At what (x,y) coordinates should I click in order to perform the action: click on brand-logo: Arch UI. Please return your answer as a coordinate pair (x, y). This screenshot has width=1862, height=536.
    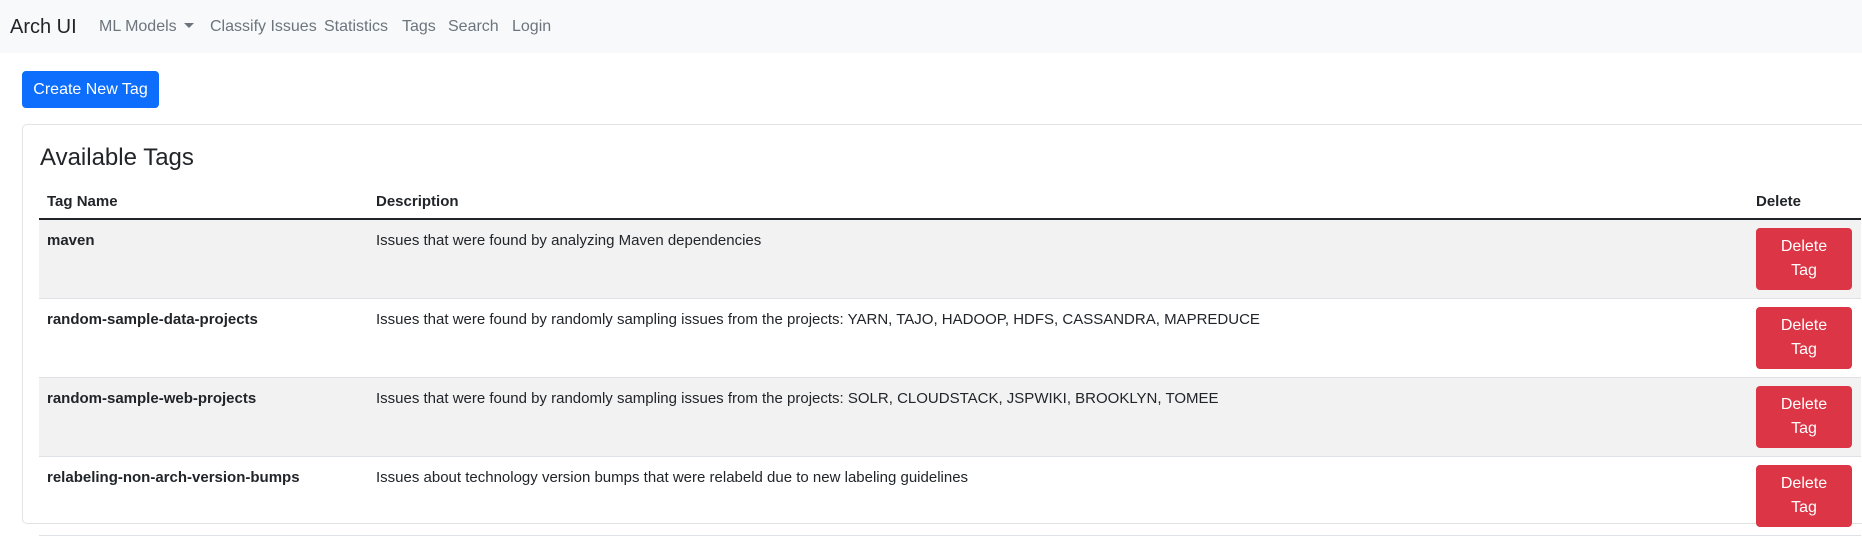
    Looking at the image, I should click on (43, 27).